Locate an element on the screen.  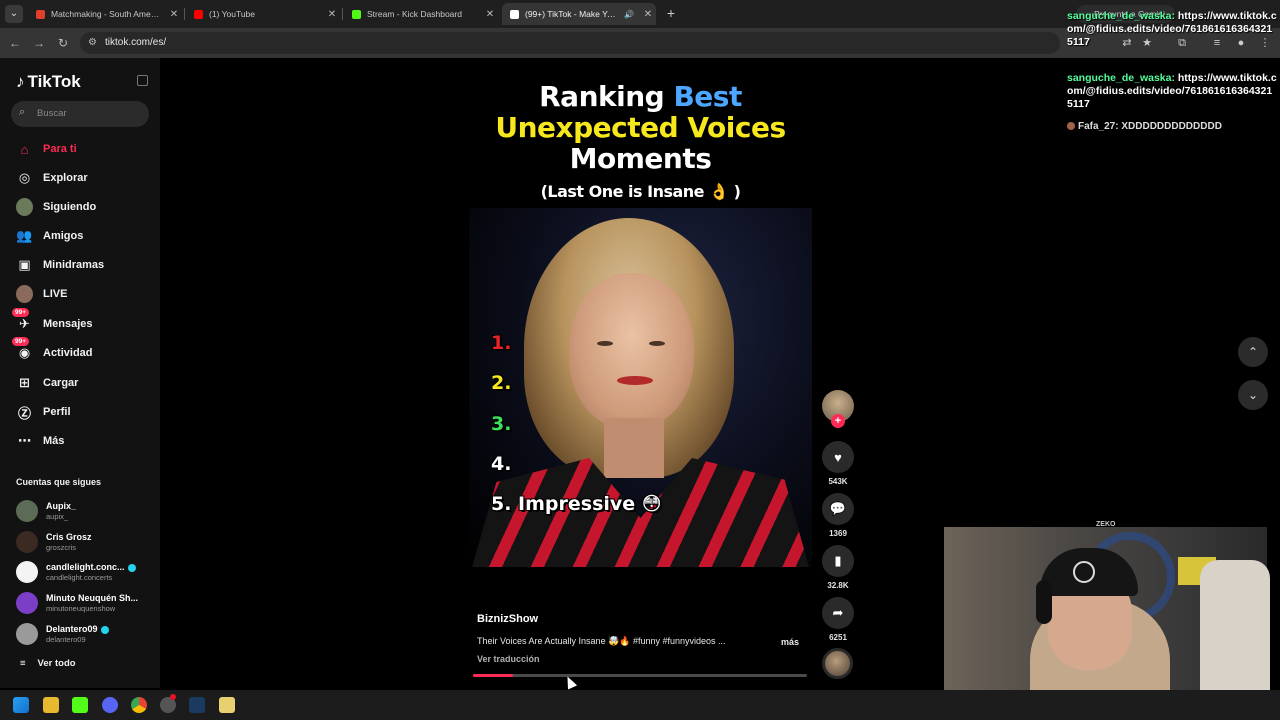
browser-tab-matchmaking: Matchmaking - South America ✕ is located at coordinates (105, 14).